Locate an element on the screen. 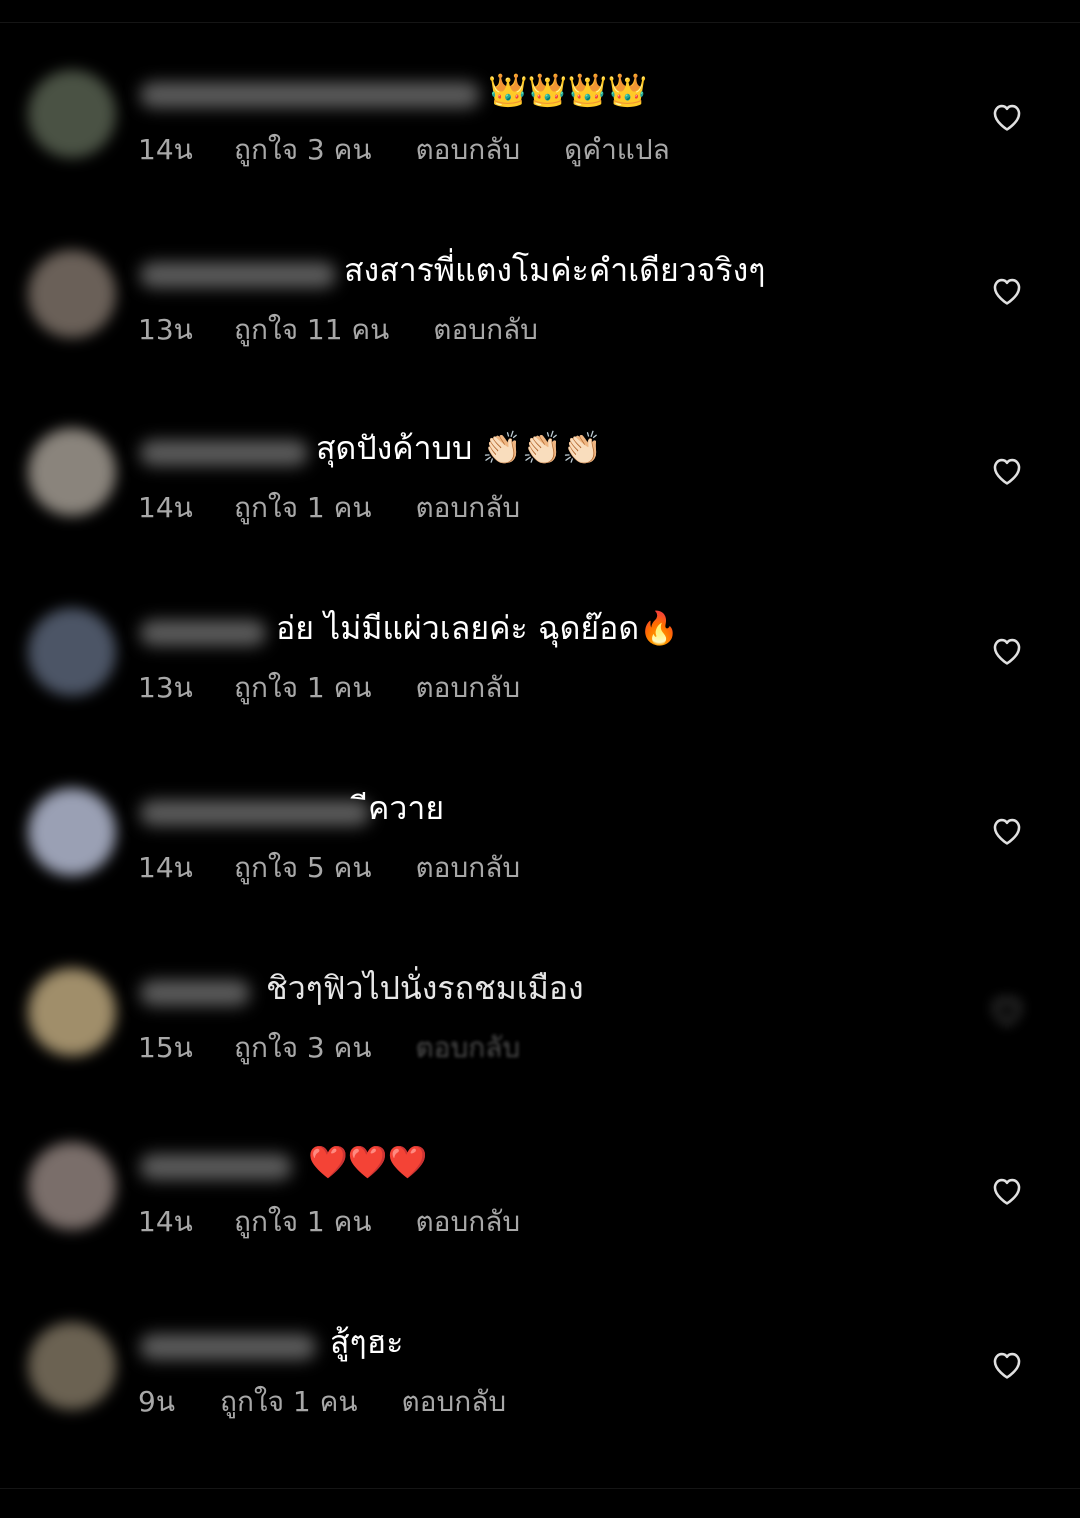  comment-item: 👑👑👑👑 14น ถูกใจ 3 คน ตอบกลับ ดูคำแปล is located at coordinates (540, 145).